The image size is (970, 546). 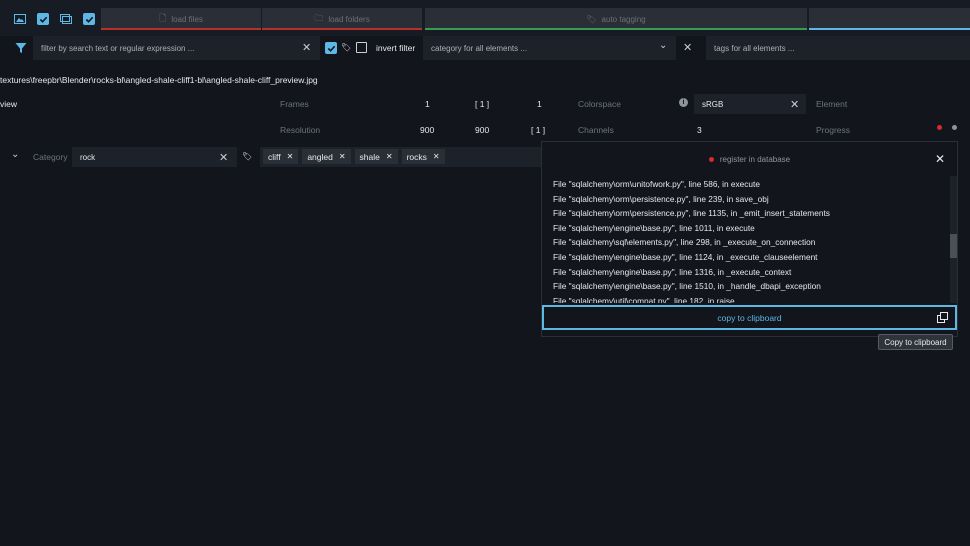 What do you see at coordinates (9, 104) in the screenshot?
I see `preview-label: view` at bounding box center [9, 104].